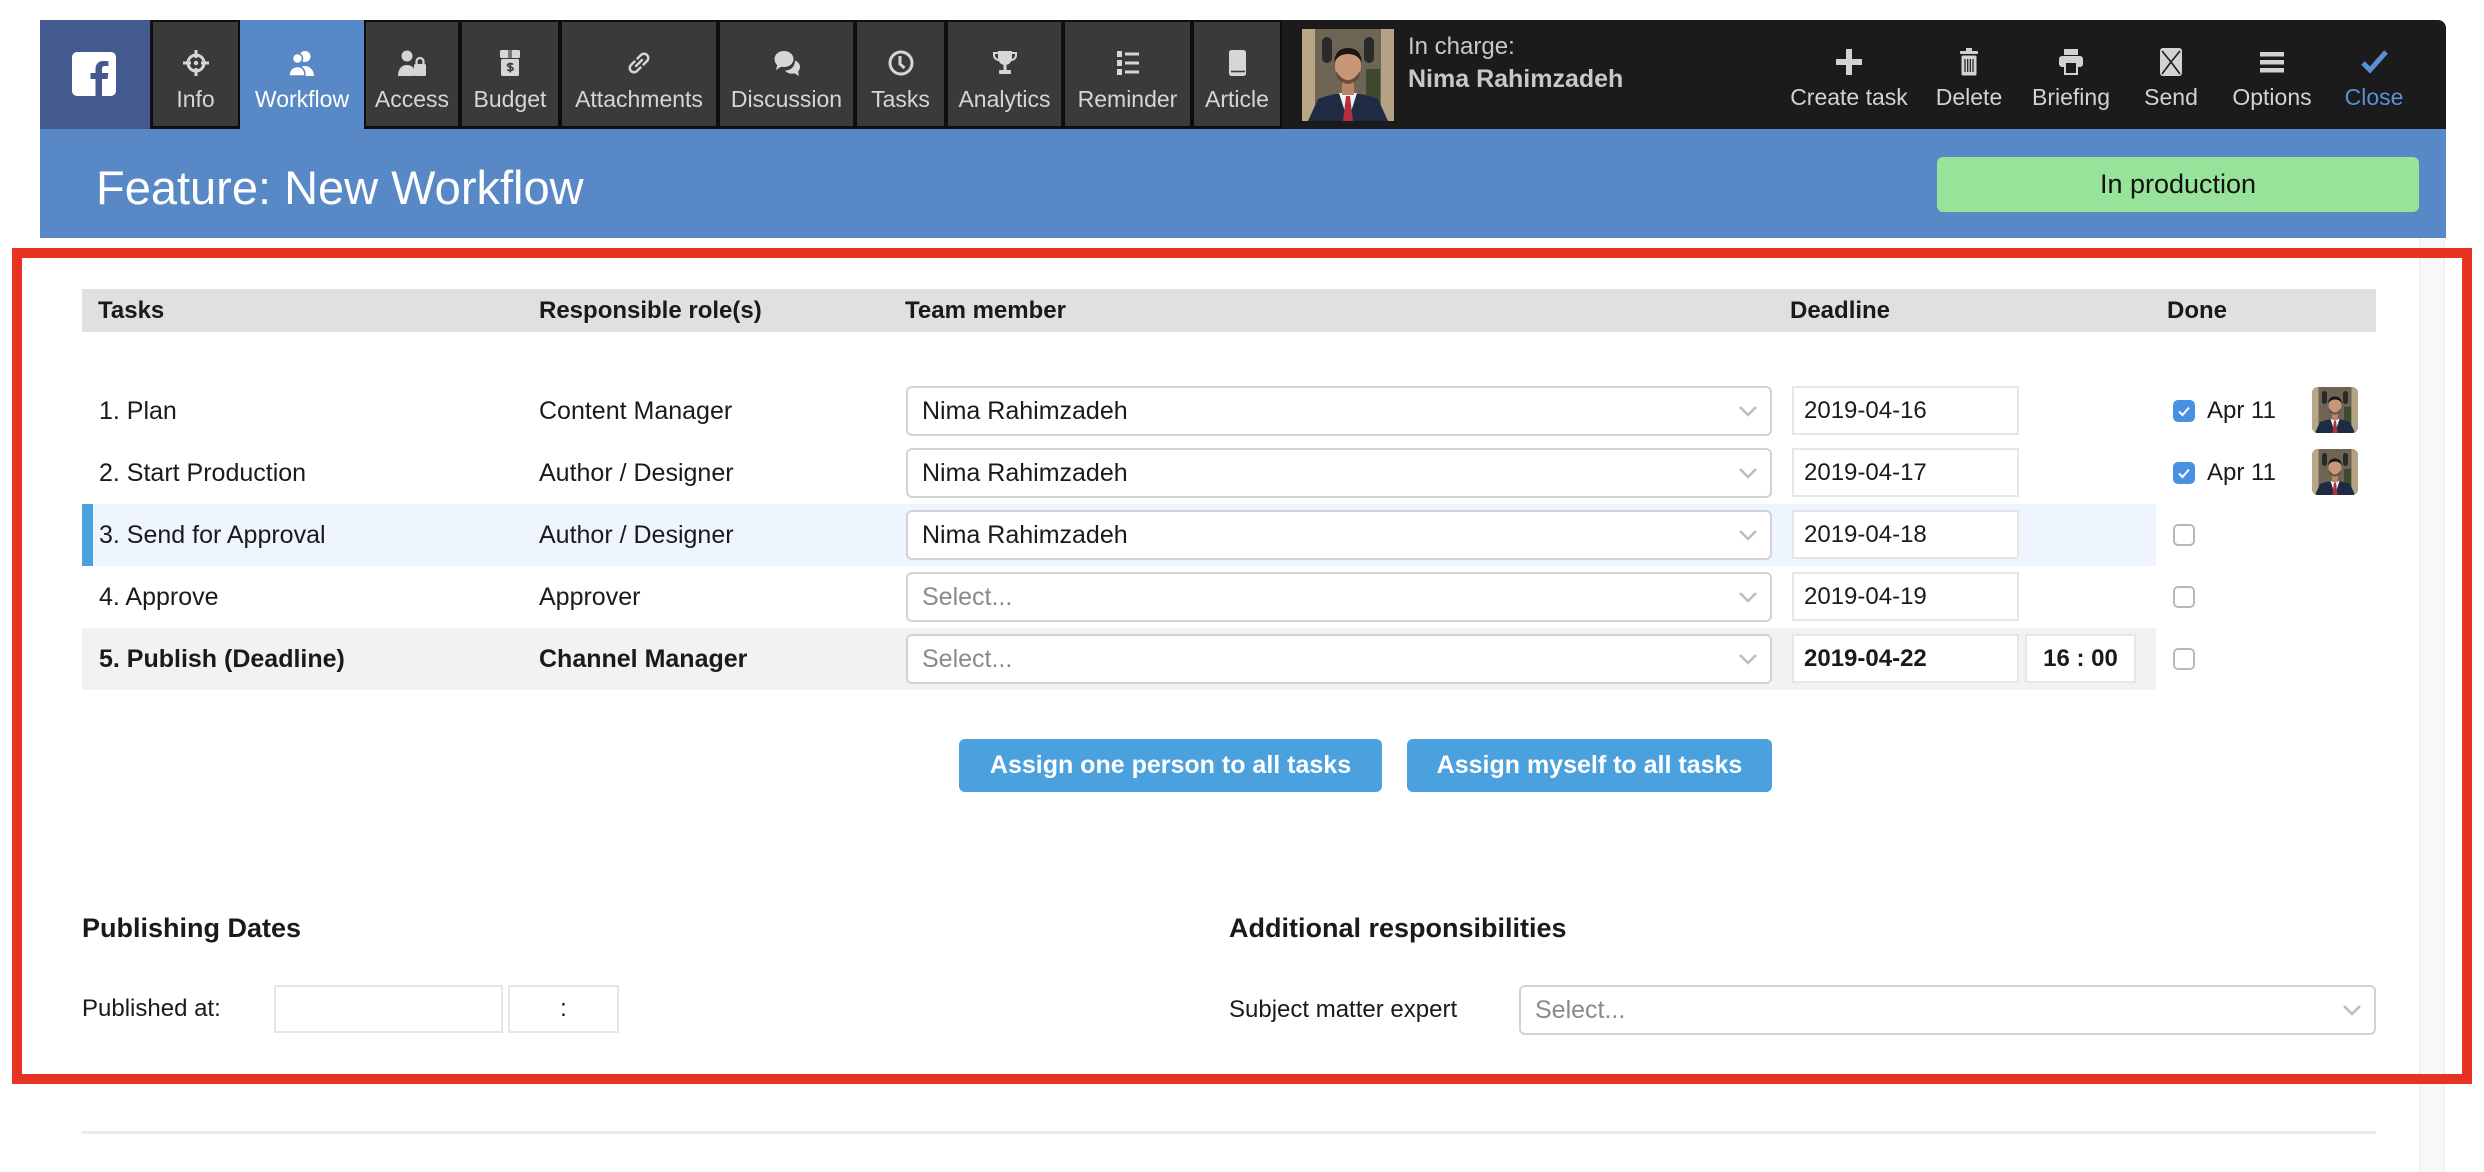 The image size is (2484, 1172). I want to click on subject-matter-expert-select, so click(1947, 1010).